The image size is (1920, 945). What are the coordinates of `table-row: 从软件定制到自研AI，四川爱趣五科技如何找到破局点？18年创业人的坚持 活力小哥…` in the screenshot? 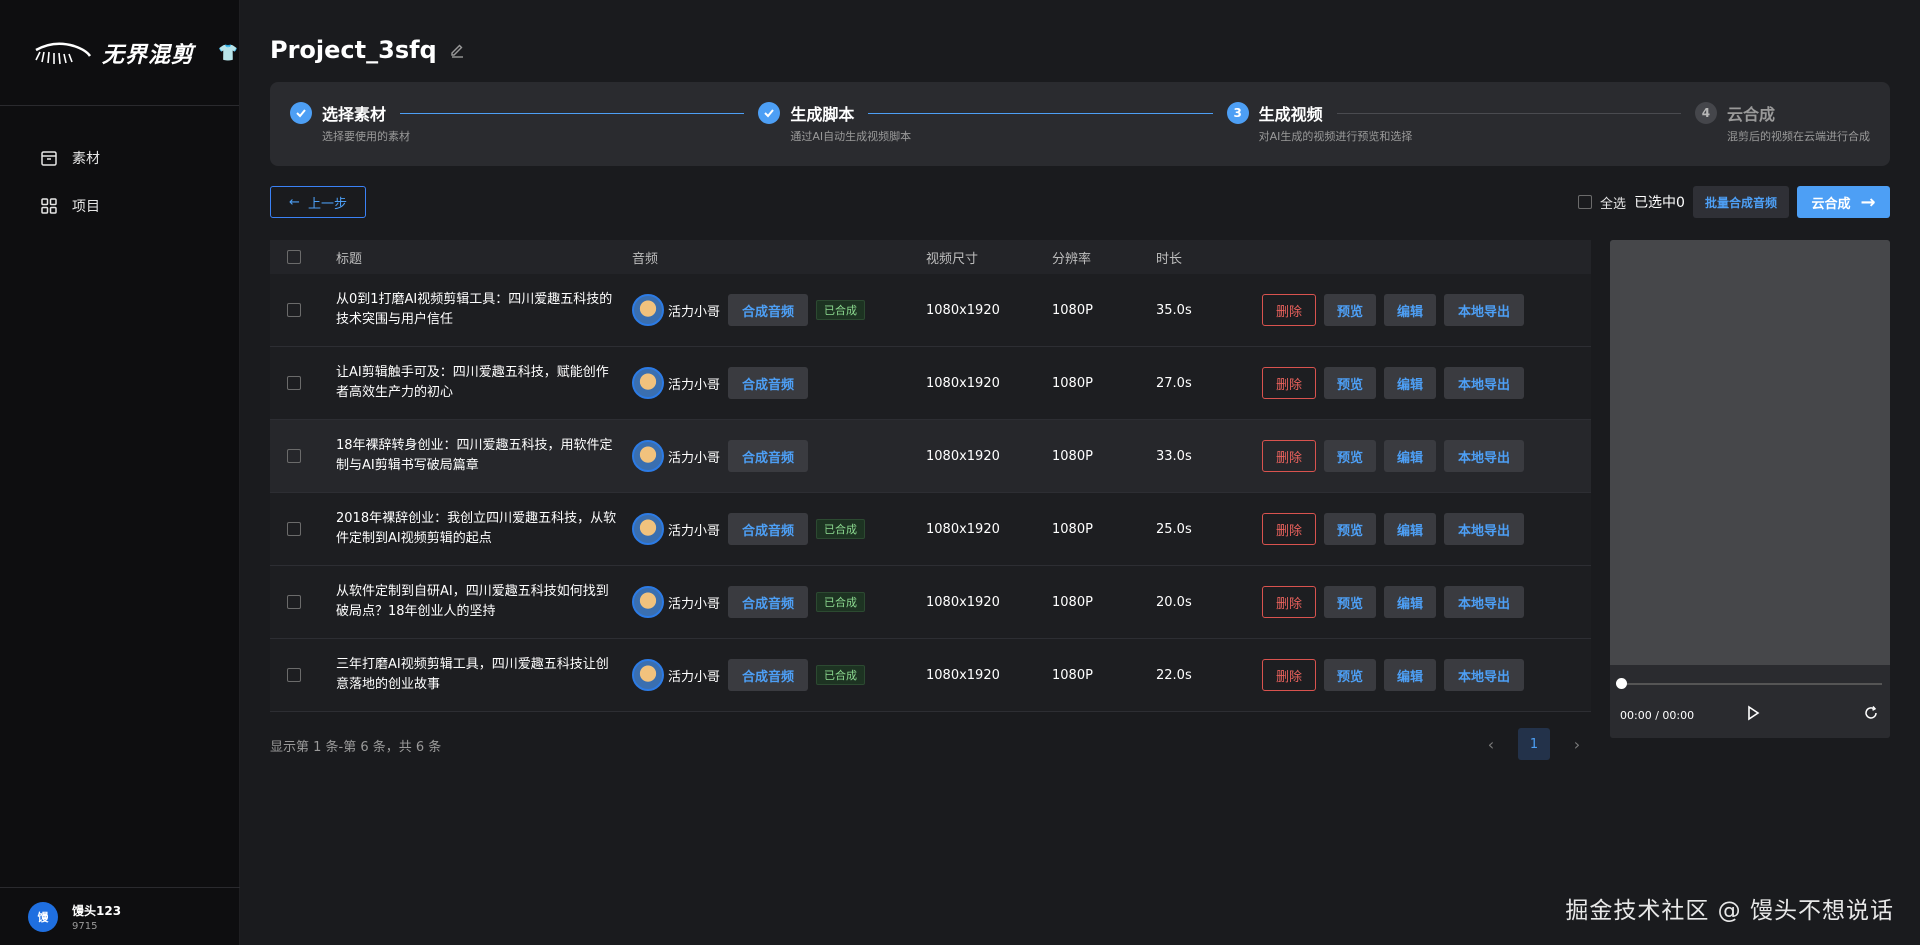 It's located at (930, 602).